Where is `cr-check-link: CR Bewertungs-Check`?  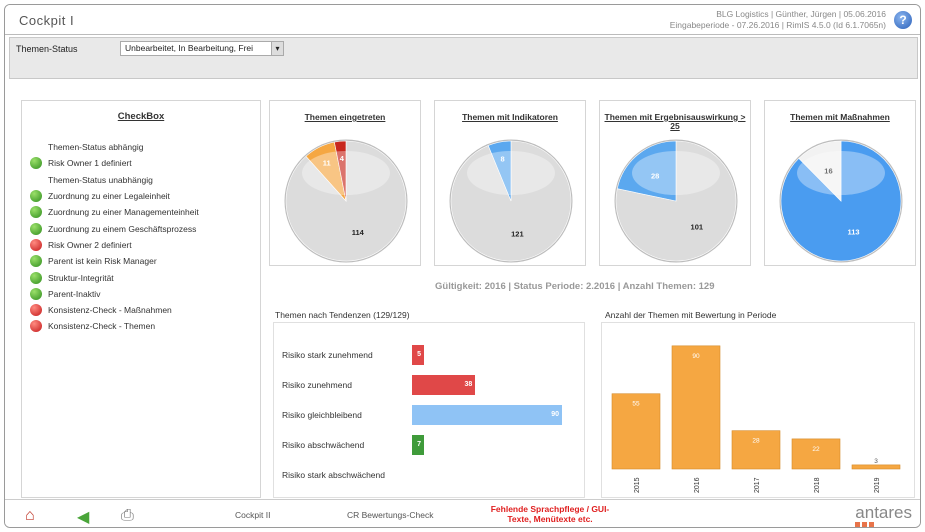
cr-check-link: CR Bewertungs-Check is located at coordinates (390, 515).